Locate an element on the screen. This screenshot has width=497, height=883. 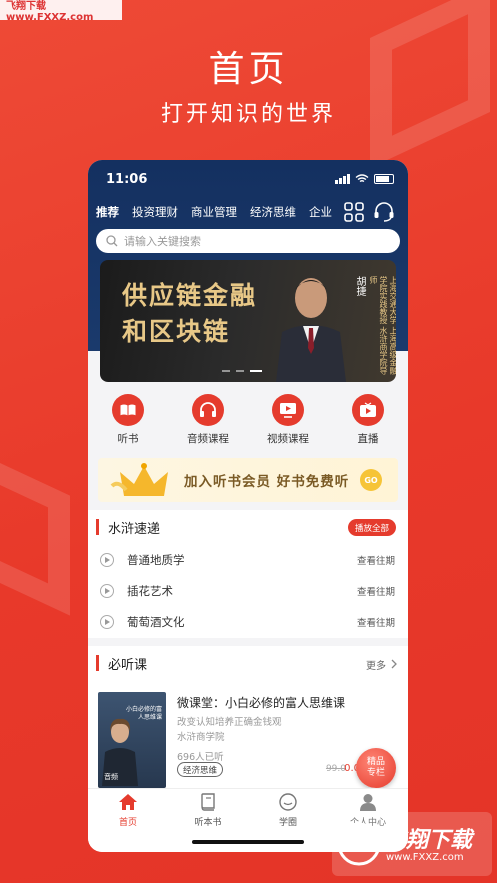
quick-link-audio-course: 音频课程 is located at coordinates (208, 421).